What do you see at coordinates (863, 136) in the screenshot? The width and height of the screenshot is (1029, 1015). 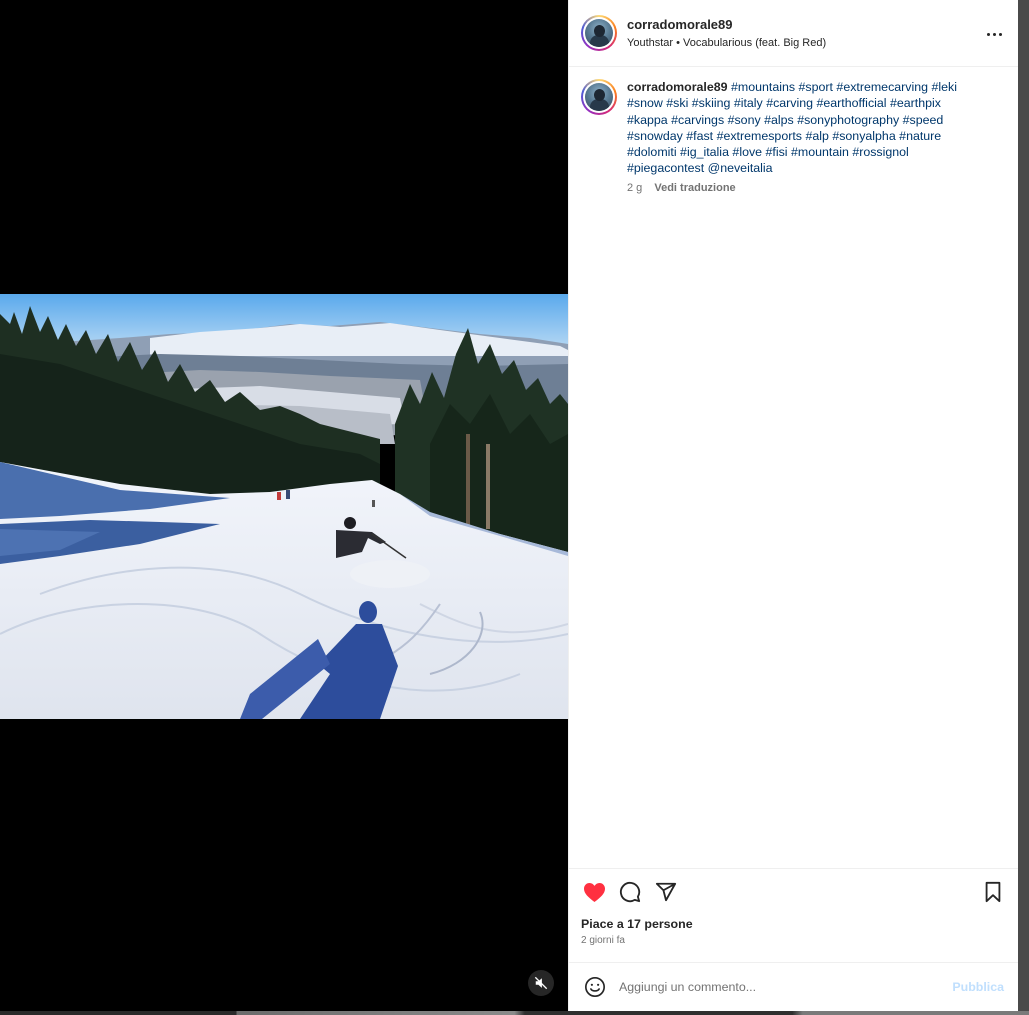 I see `hashtag-link: #sonyalpha` at bounding box center [863, 136].